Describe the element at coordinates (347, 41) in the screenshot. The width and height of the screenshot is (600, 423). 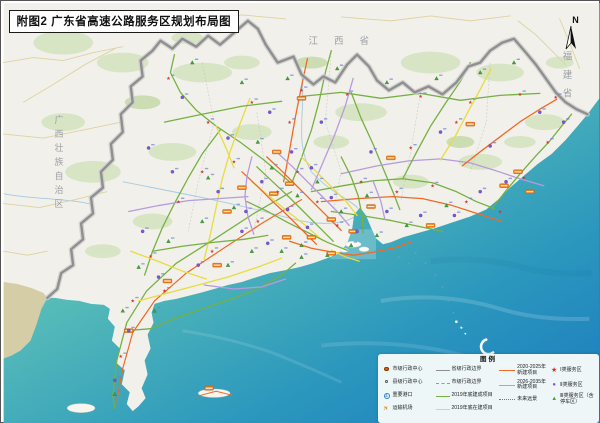
I see `label-jiangxi-province: 江西省` at that location.